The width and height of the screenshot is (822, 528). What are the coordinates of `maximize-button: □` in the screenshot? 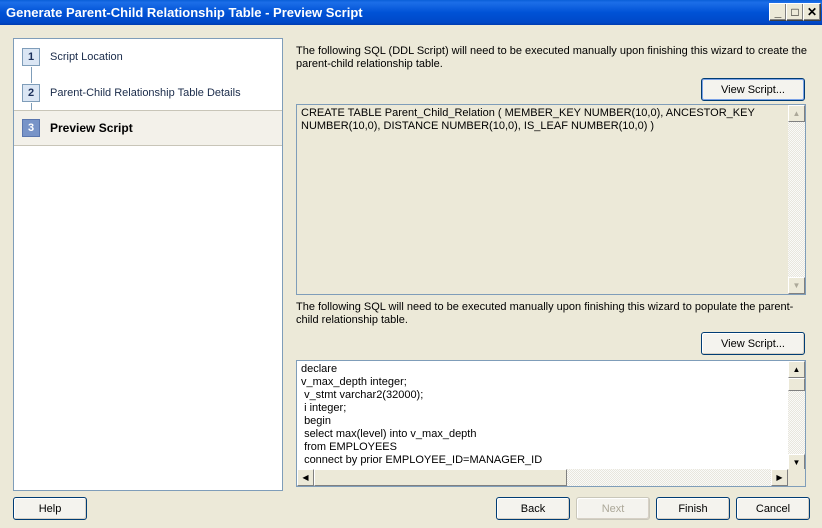 It's located at (795, 12).